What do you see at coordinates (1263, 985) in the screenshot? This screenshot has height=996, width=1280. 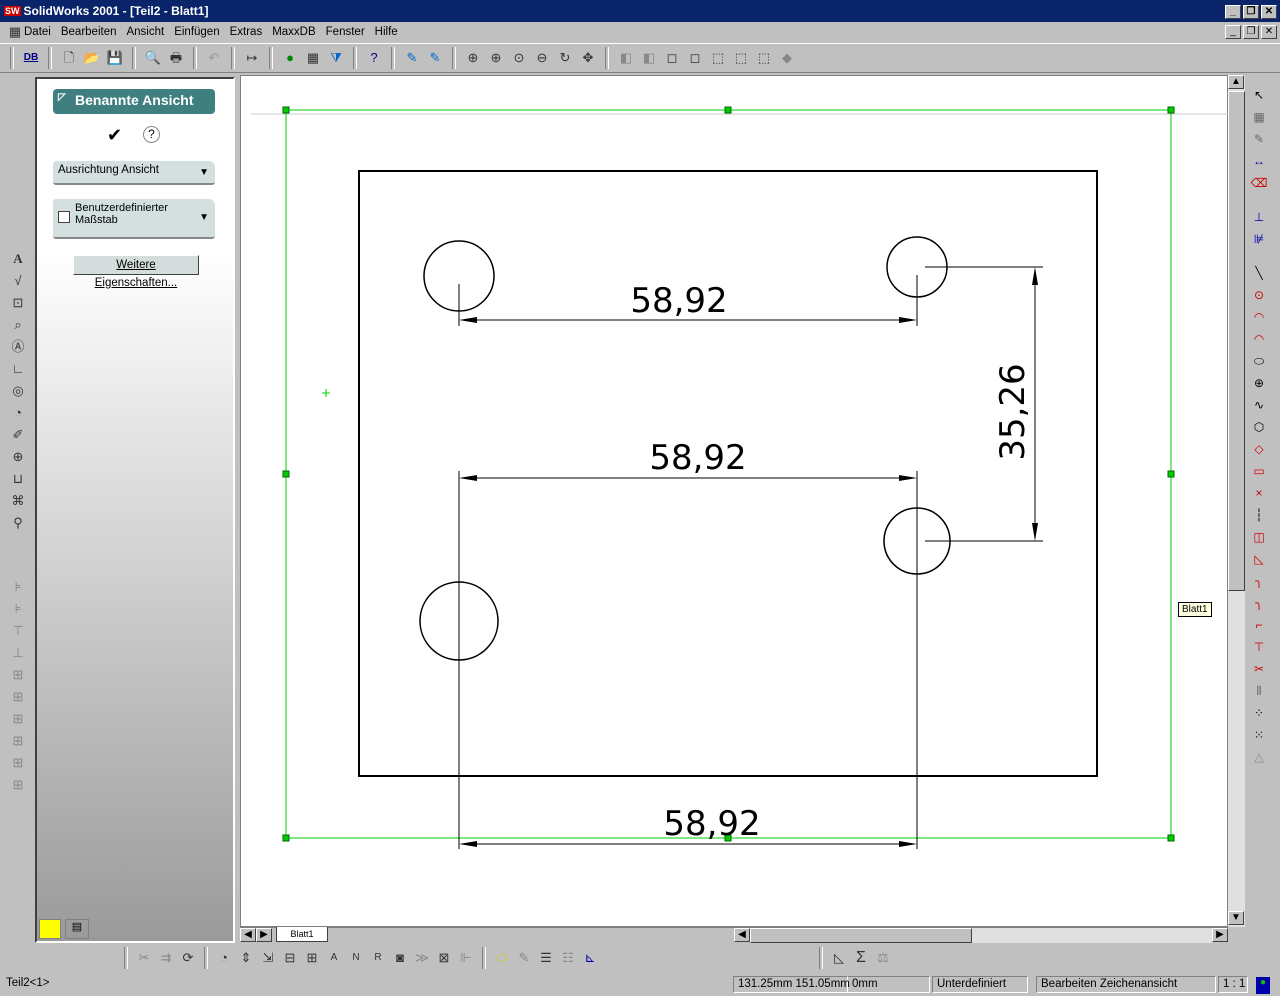 I see `rebuild-status-icon: ●` at bounding box center [1263, 985].